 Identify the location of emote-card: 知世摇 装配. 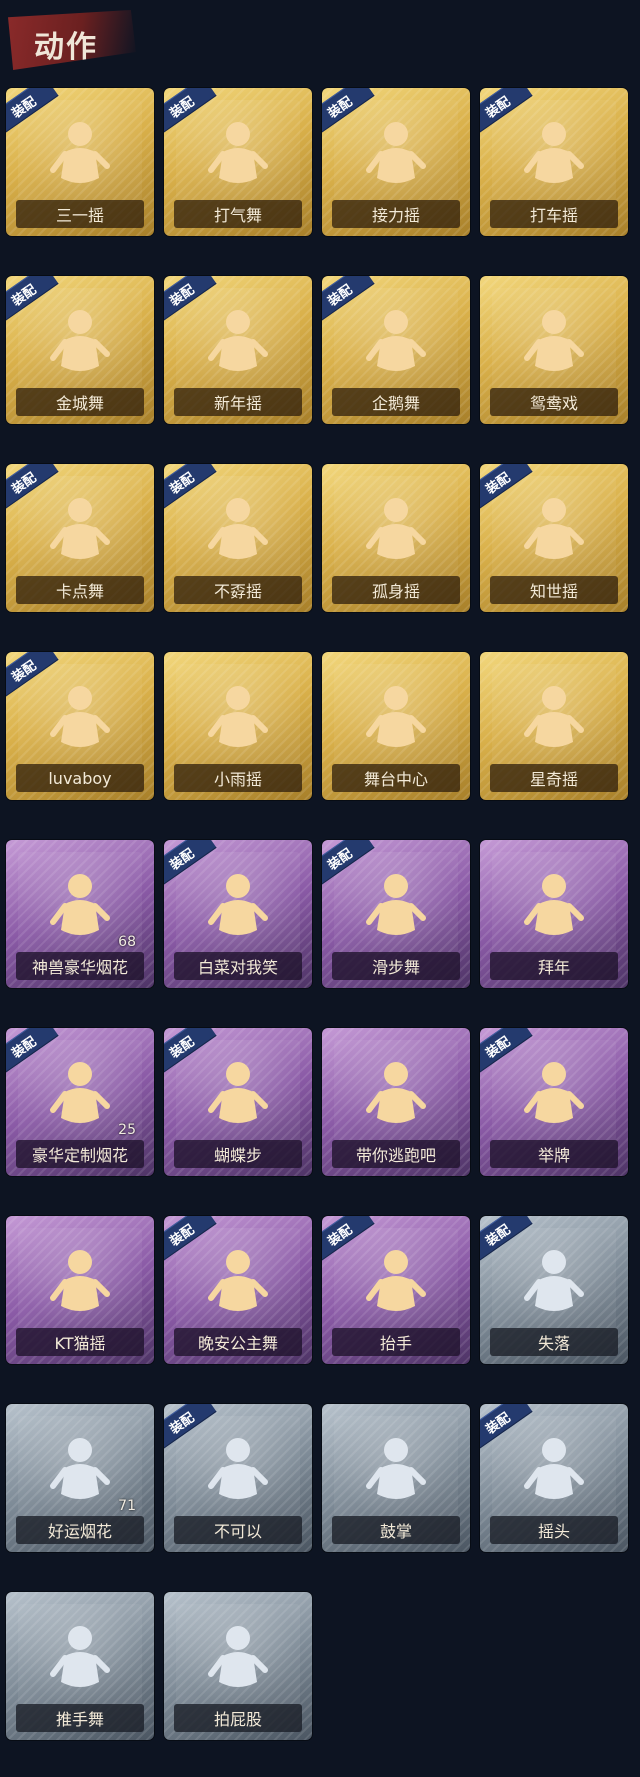
(554, 538).